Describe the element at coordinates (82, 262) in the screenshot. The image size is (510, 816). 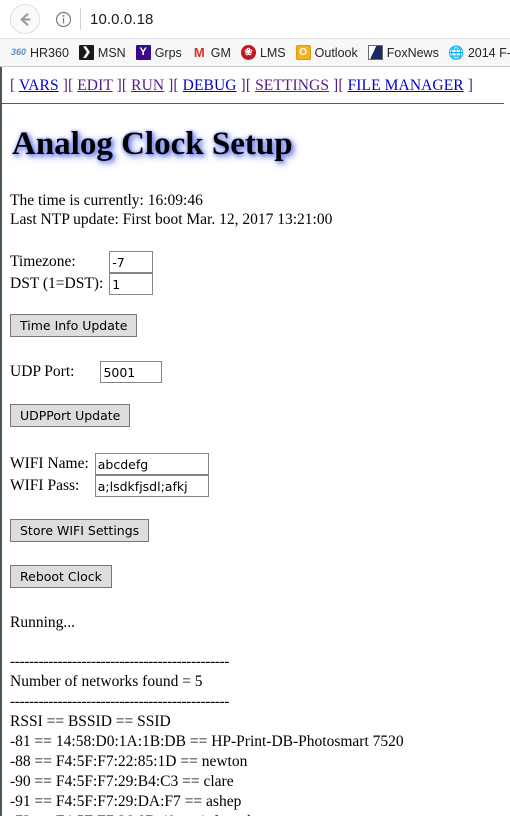
I see `timezone-row: Timezone:` at that location.